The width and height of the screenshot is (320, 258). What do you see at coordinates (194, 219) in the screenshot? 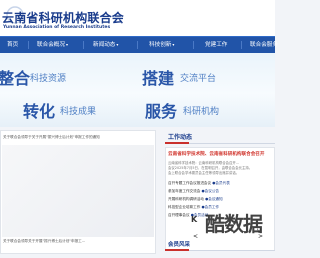
I see `watermark-k: K` at bounding box center [194, 219].